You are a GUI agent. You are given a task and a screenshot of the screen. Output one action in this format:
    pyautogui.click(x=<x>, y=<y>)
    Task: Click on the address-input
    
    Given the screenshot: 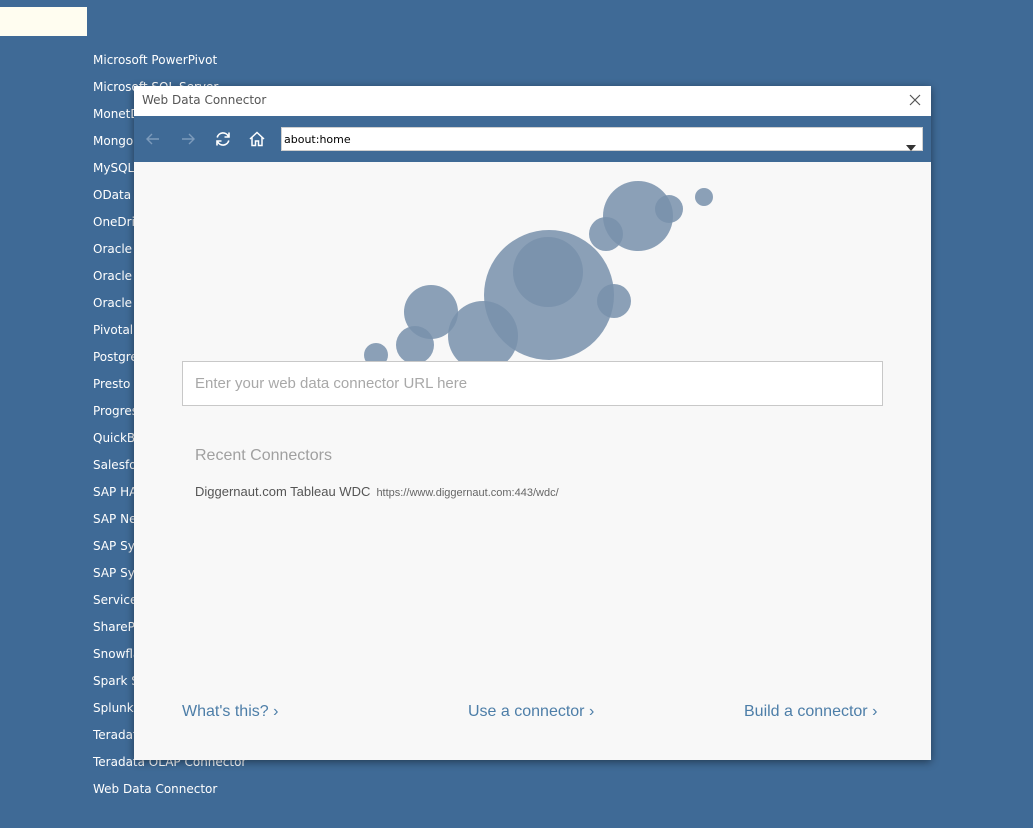 What is the action you would take?
    pyautogui.click(x=583, y=139)
    